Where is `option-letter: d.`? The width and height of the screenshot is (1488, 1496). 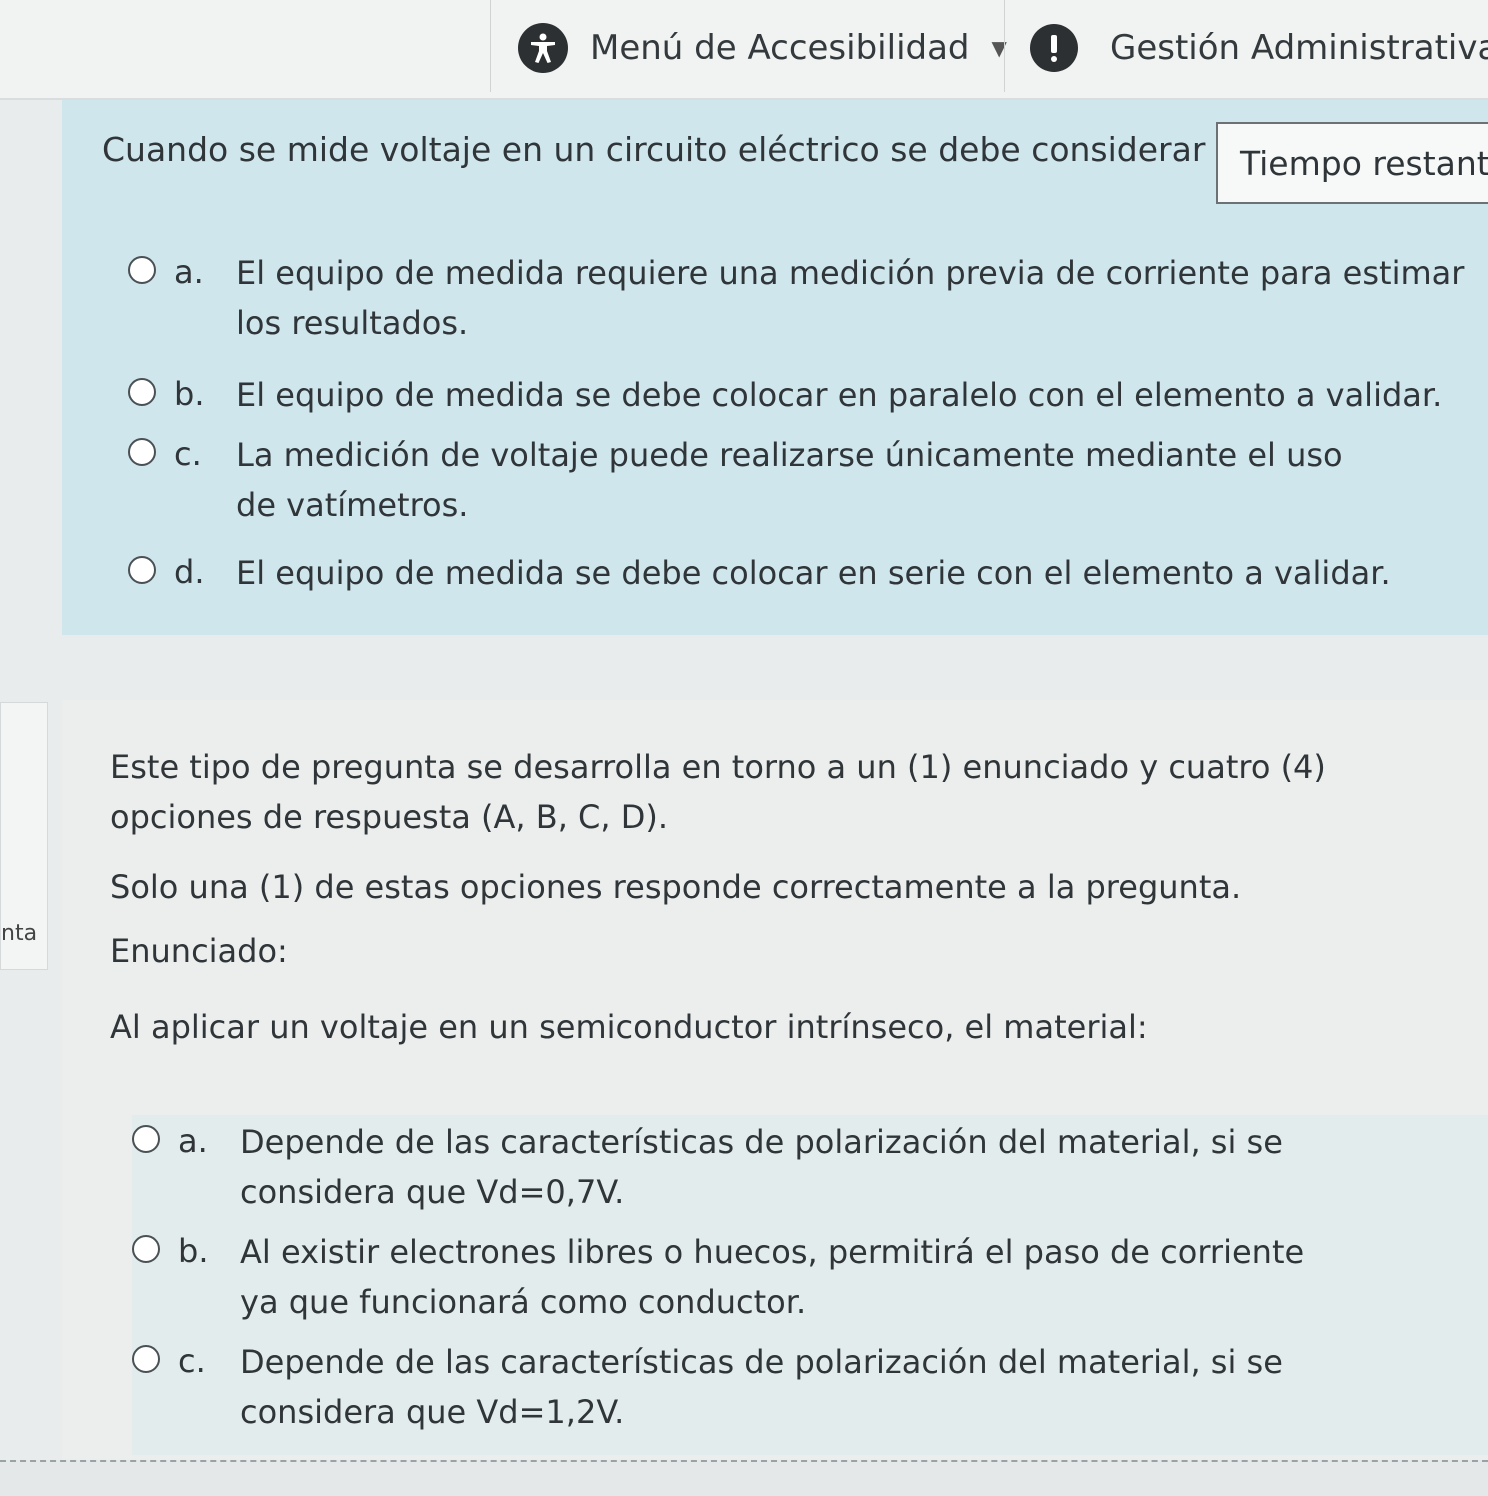
option-letter: d. is located at coordinates (189, 572).